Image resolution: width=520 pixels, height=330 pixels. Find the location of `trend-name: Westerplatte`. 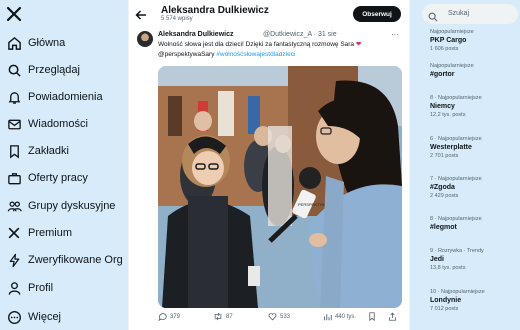

trend-name: Westerplatte is located at coordinates (451, 147).